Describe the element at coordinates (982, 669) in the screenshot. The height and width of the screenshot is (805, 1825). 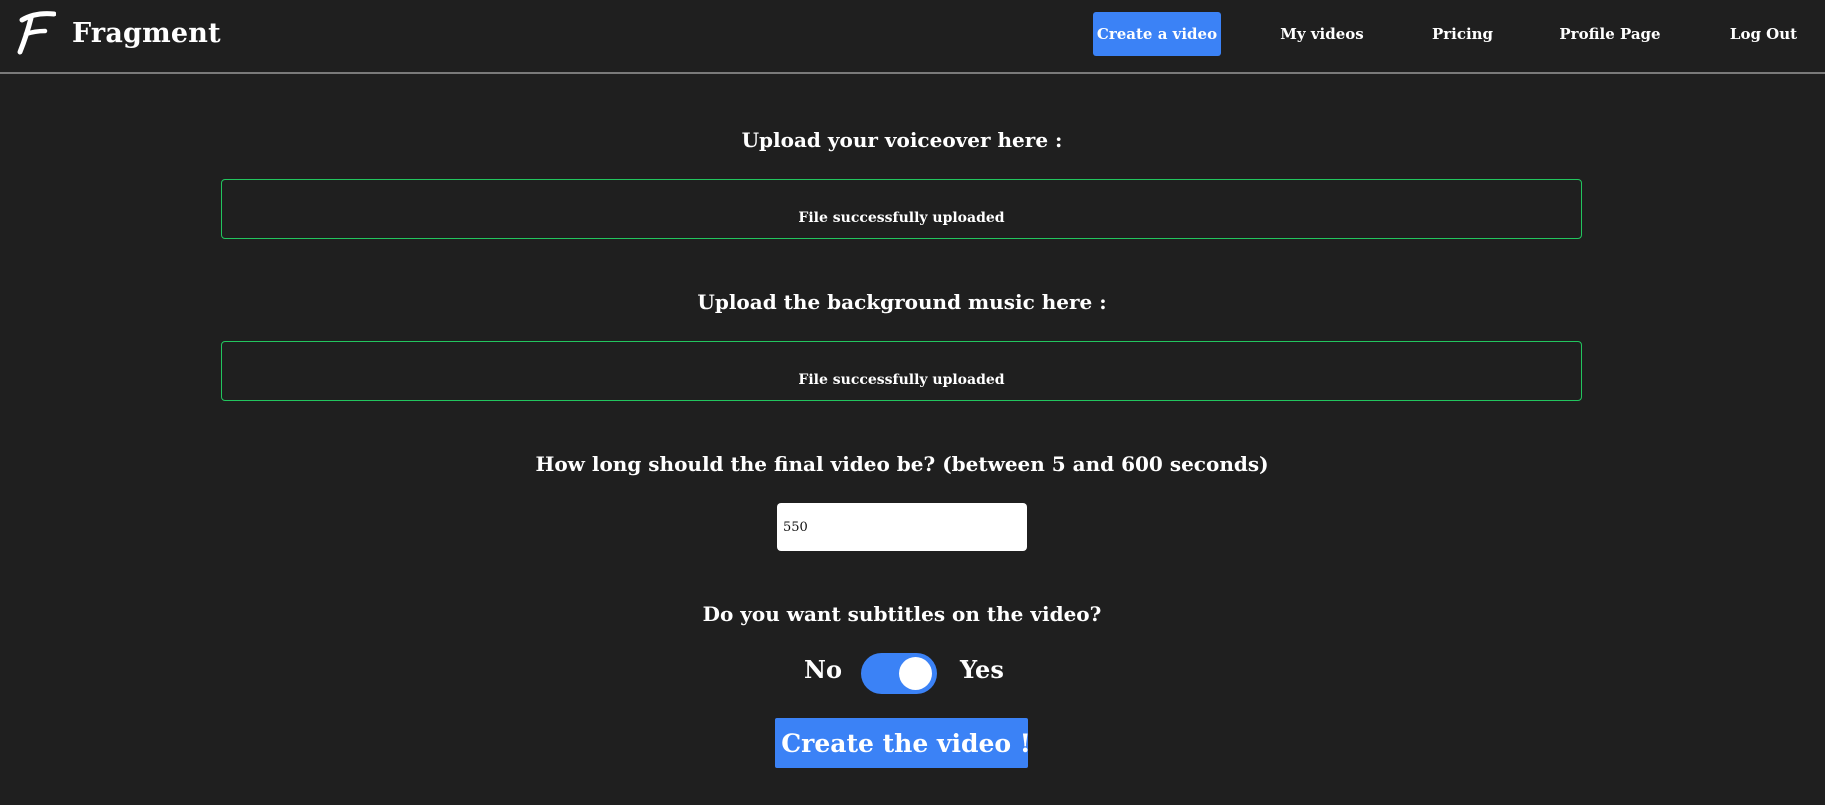
I see `subtitles-yes-label: Yes` at that location.